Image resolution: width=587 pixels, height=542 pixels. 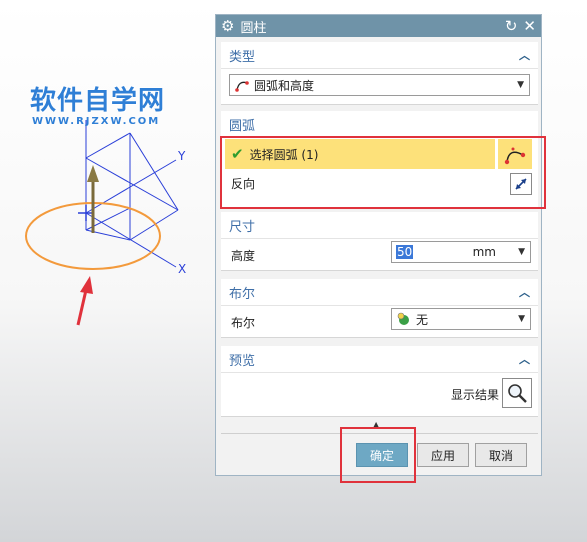 What do you see at coordinates (379, 55) in the screenshot?
I see `section-type-header: 类型 ︿` at bounding box center [379, 55].